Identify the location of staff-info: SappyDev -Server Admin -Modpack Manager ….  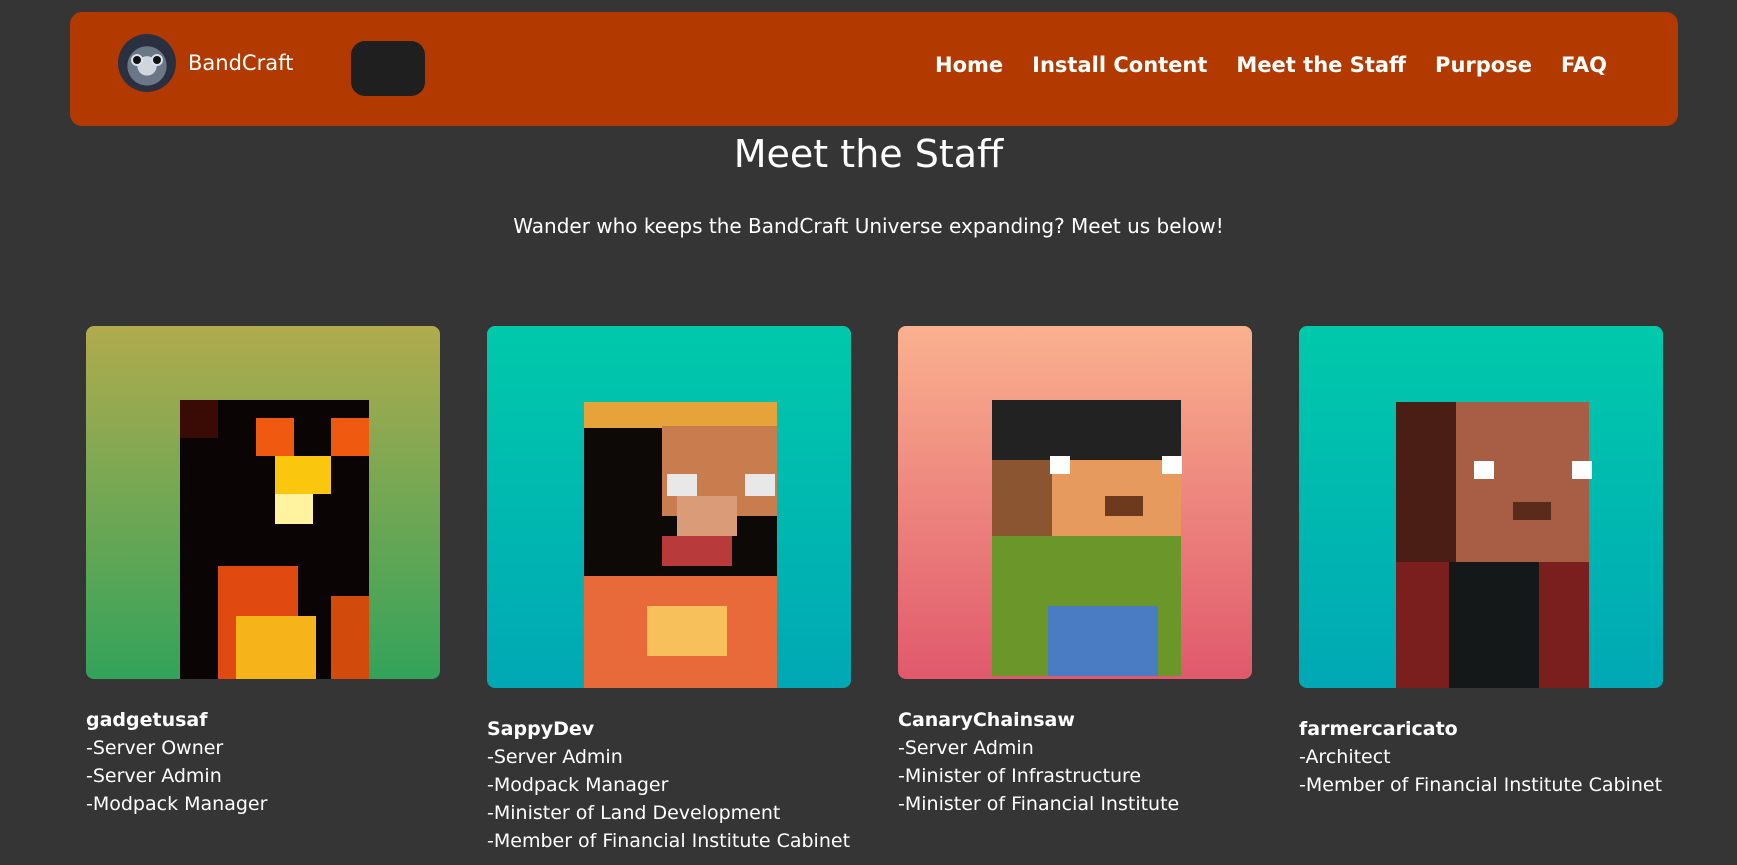
(668, 785).